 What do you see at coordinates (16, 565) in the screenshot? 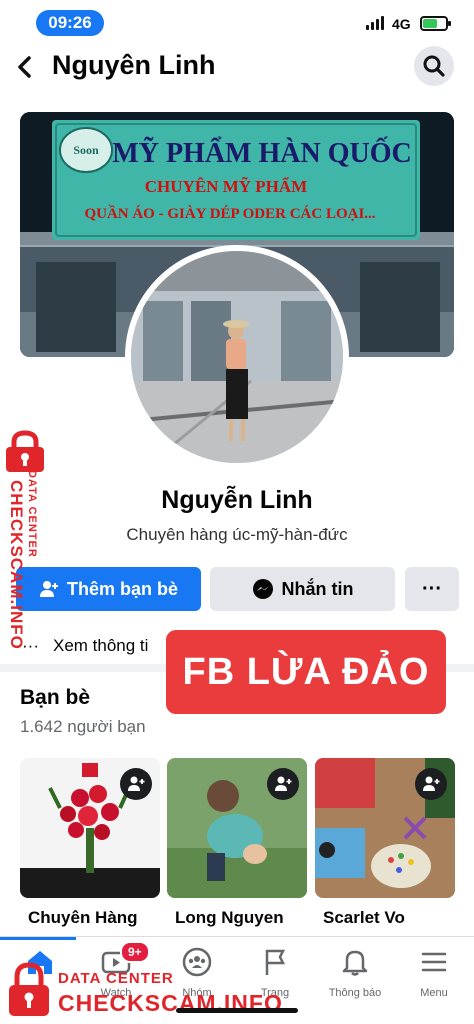
I see `watermark-site: CHECKSCAM.INFO` at bounding box center [16, 565].